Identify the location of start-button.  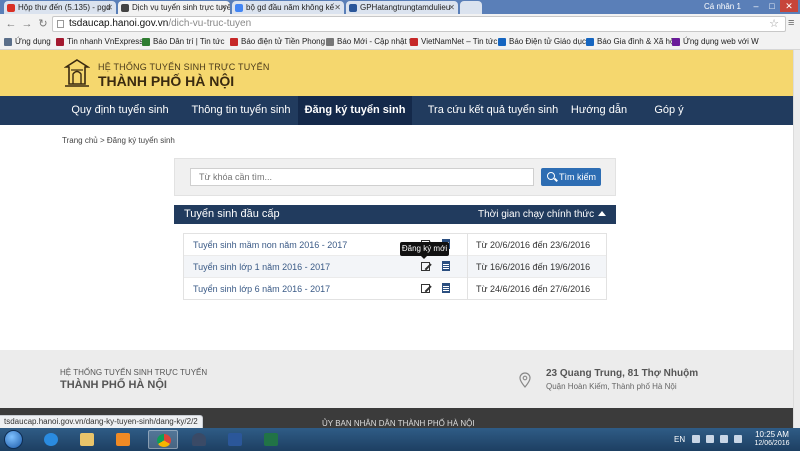
(13, 439).